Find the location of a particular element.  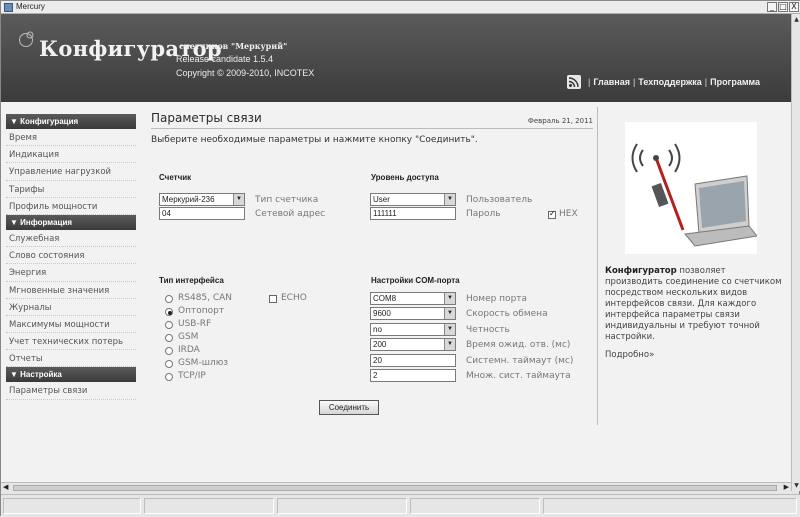

network-address-input: 04 is located at coordinates (202, 213).